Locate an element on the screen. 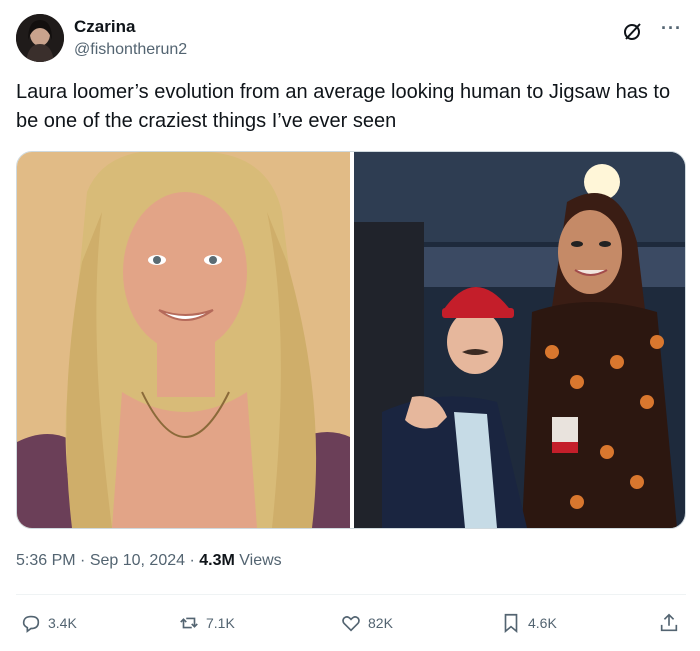  grok-icon is located at coordinates (633, 31).